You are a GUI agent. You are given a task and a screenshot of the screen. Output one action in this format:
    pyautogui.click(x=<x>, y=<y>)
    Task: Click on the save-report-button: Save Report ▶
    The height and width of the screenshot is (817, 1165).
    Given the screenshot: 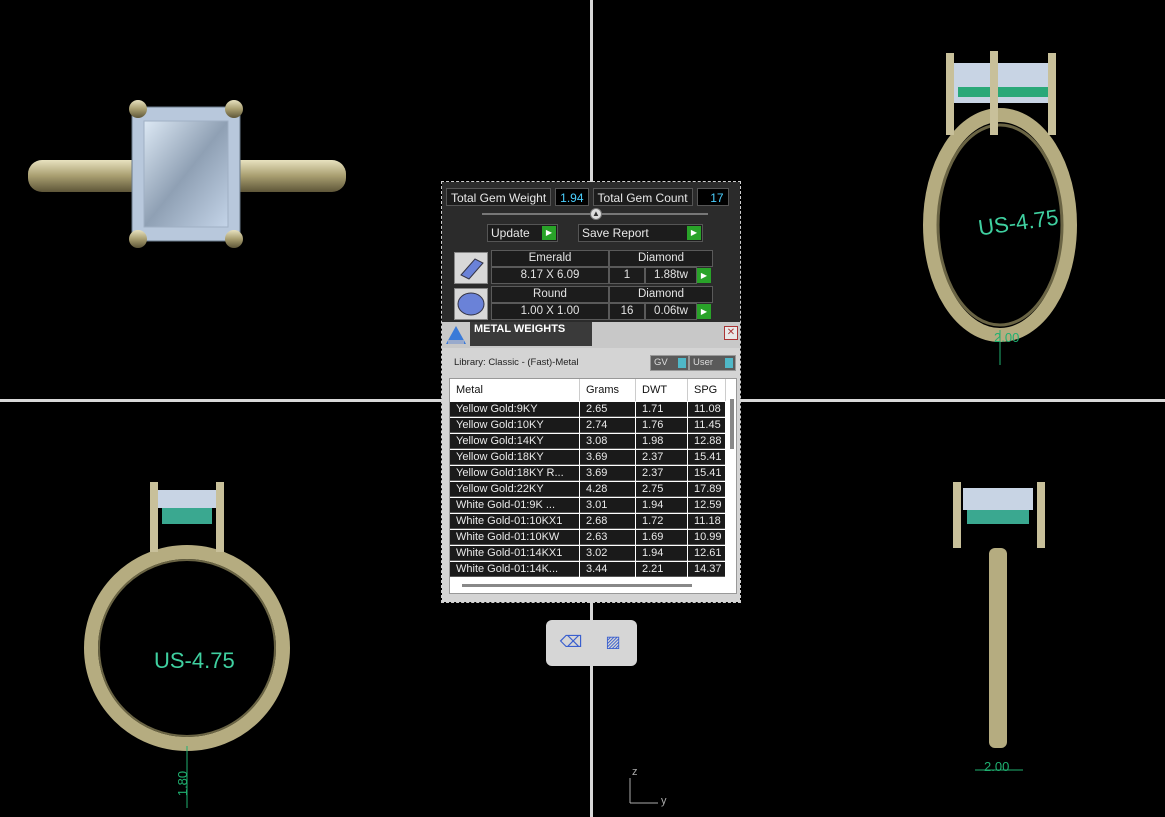 What is the action you would take?
    pyautogui.click(x=640, y=233)
    